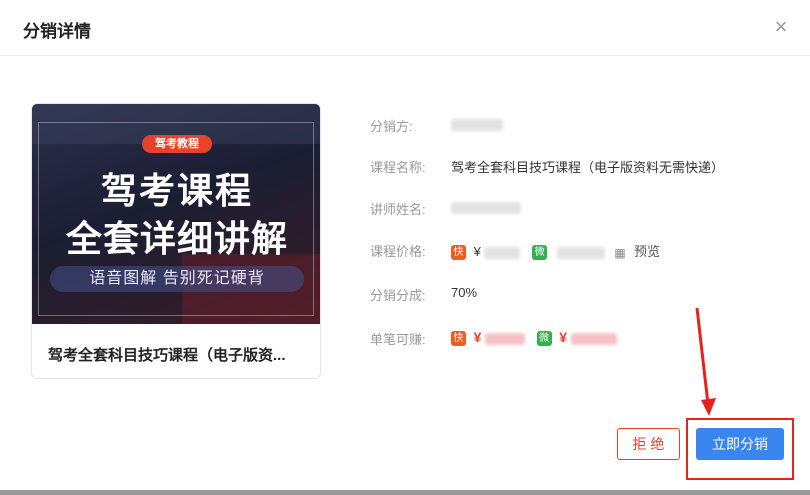 The image size is (810, 495). Describe the element at coordinates (477, 251) in the screenshot. I see `price-kuaishou-currency: ¥` at that location.